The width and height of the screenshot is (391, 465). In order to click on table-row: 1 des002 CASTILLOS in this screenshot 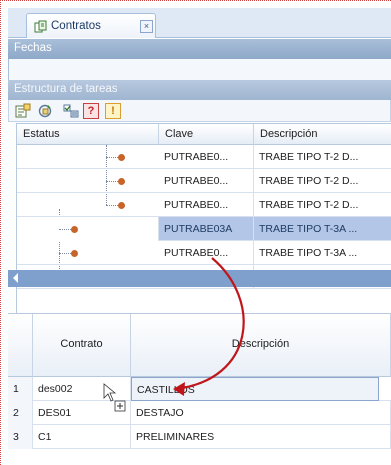, I will do `click(199, 389)`.